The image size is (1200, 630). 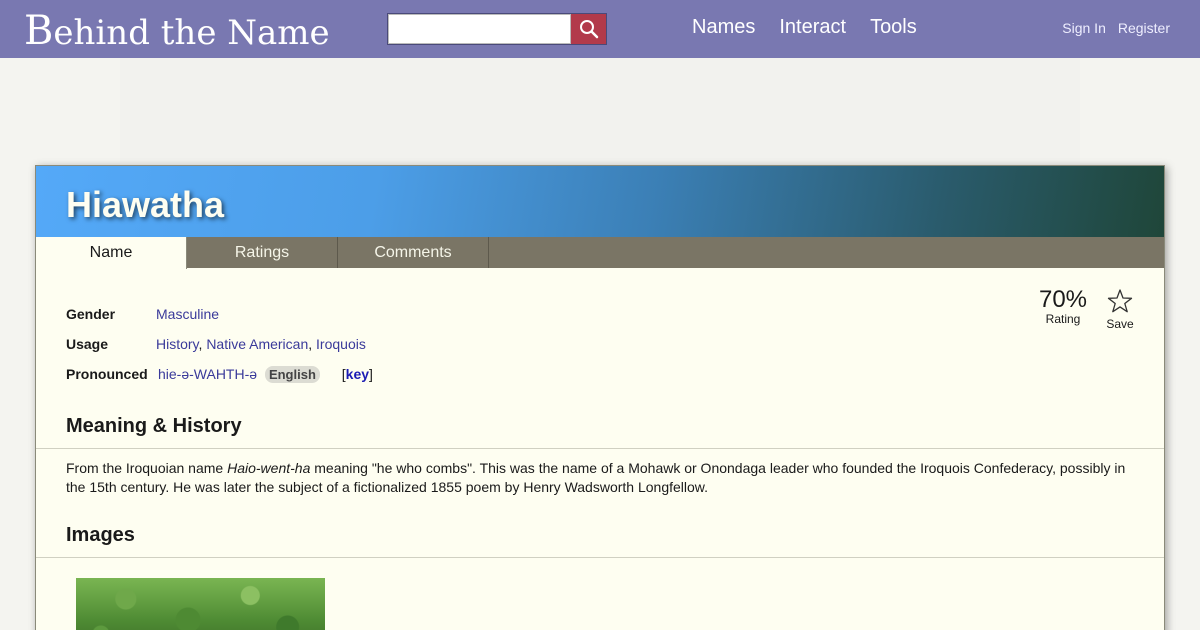 What do you see at coordinates (479, 29) in the screenshot?
I see `search-input` at bounding box center [479, 29].